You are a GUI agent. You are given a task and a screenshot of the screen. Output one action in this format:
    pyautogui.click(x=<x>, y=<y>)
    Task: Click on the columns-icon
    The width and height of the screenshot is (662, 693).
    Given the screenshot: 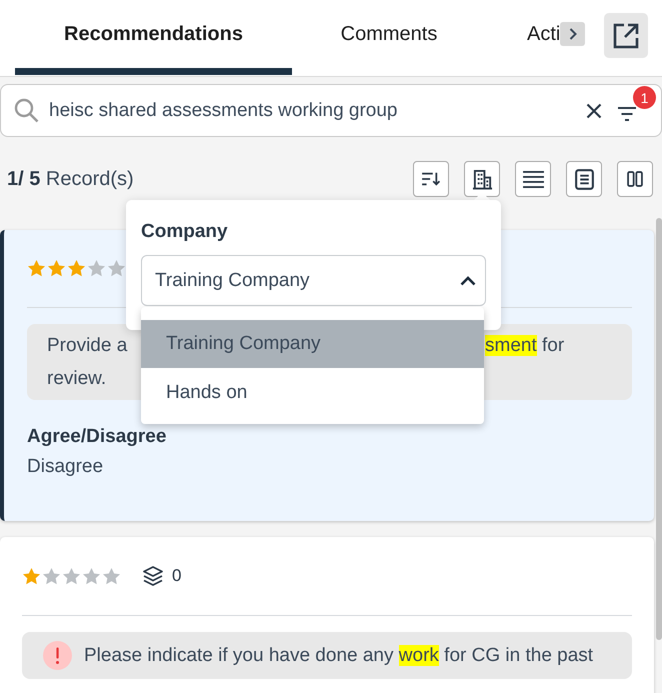 What is the action you would take?
    pyautogui.click(x=635, y=179)
    